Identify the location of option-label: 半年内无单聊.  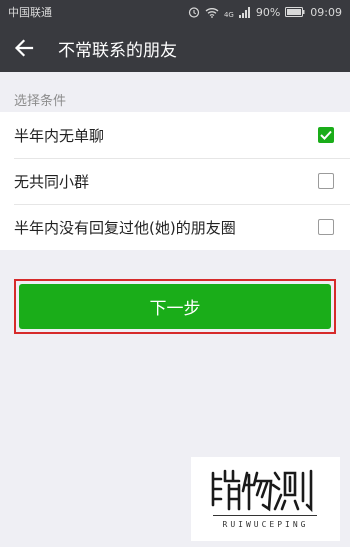
(59, 135).